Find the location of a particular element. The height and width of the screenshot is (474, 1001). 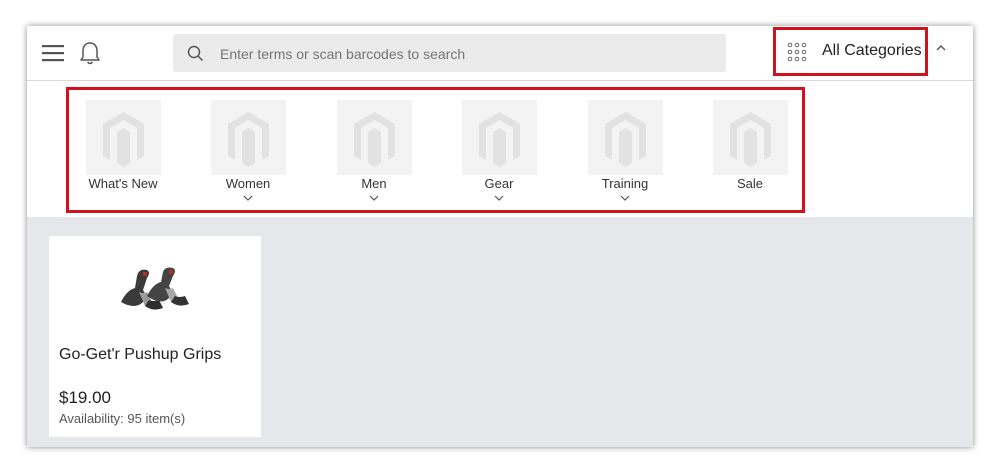

availability-value: 95 item(s) is located at coordinates (156, 418).